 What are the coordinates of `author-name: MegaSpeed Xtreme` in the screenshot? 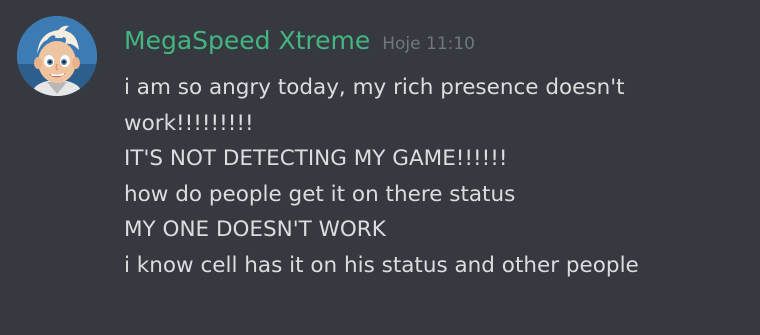 It's located at (247, 41).